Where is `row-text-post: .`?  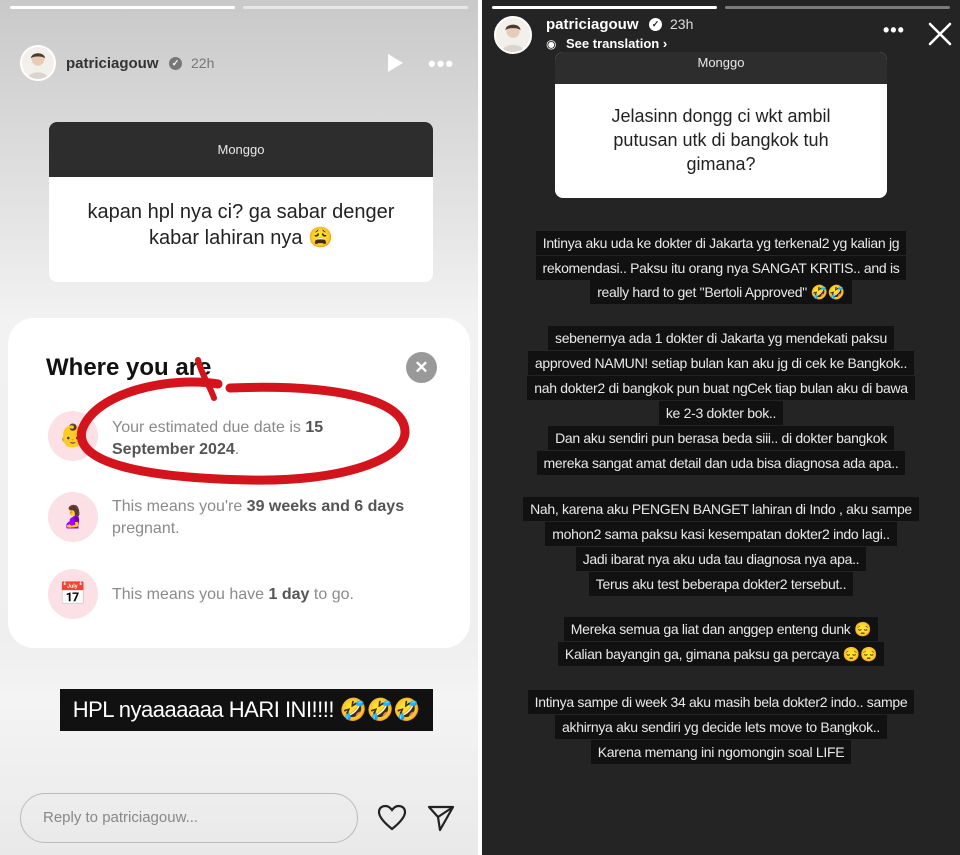 row-text-post: . is located at coordinates (237, 449).